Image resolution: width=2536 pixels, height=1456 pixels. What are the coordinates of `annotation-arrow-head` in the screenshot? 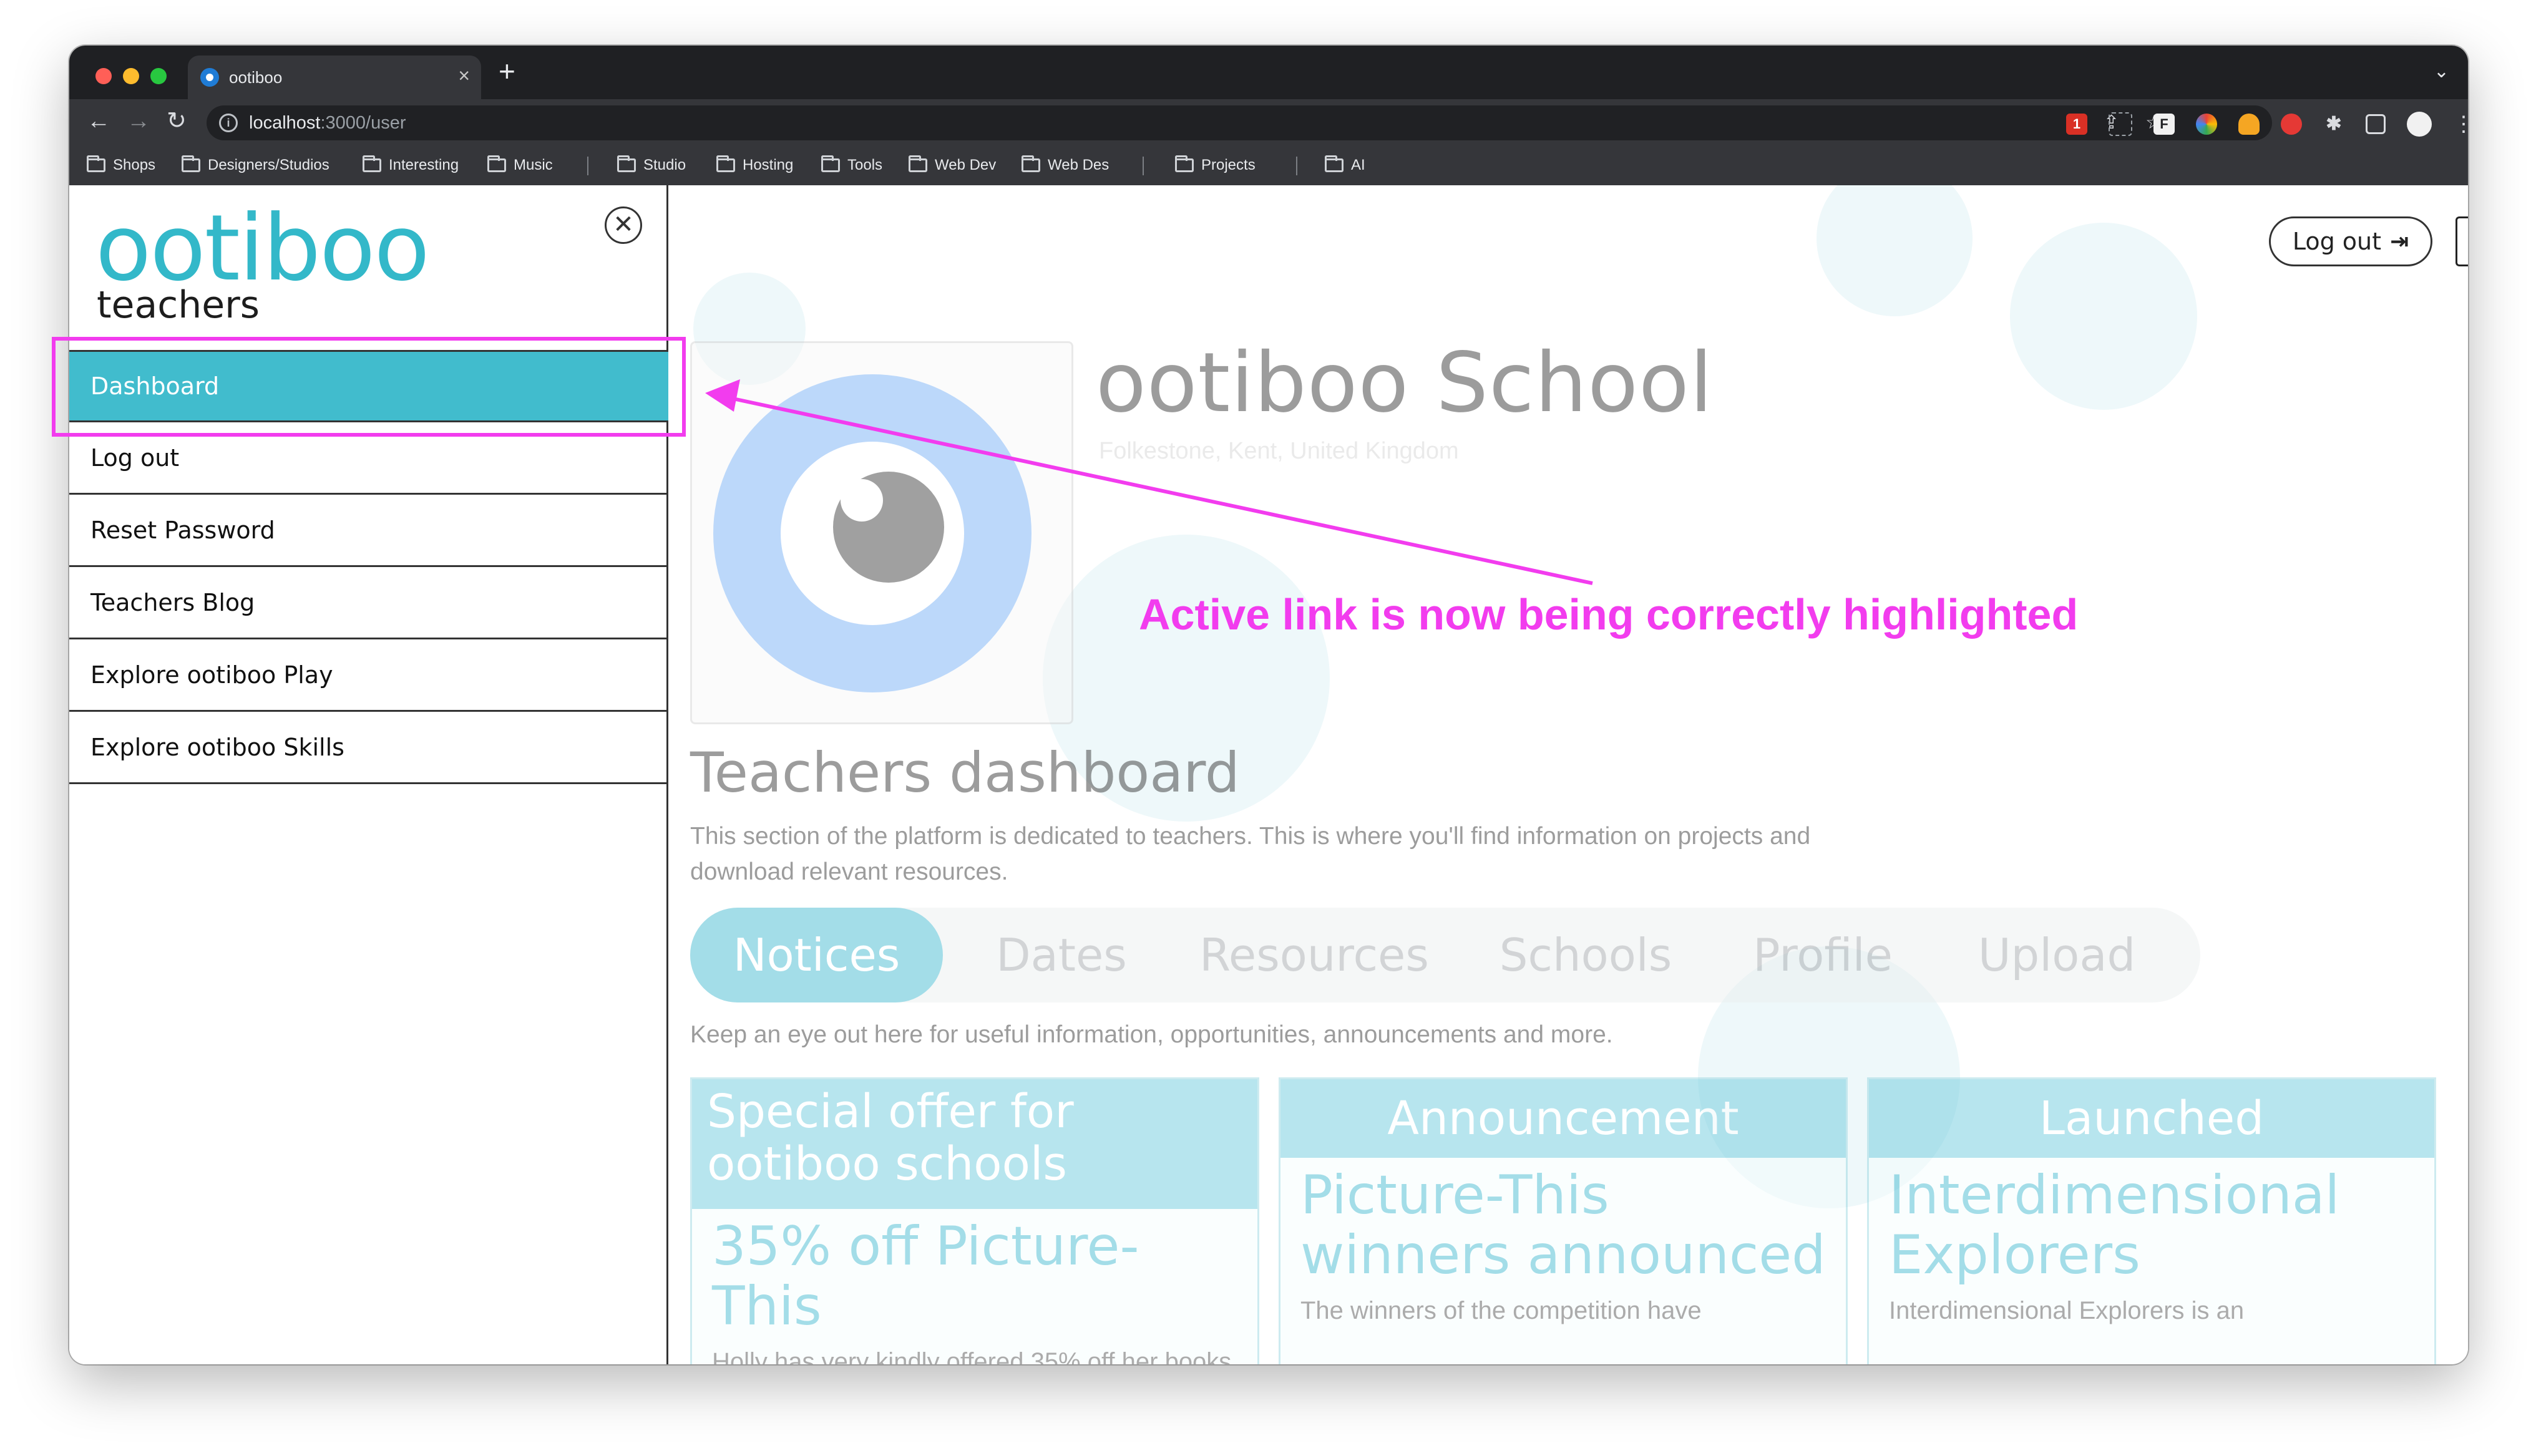 It's located at (722, 396).